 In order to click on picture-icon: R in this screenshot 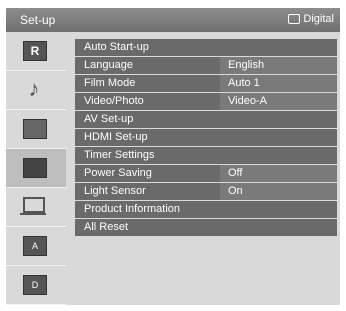, I will do `click(35, 51)`.